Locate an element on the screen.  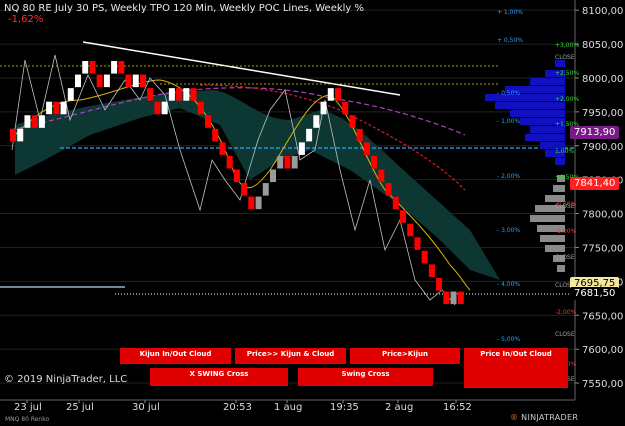
pct-level-label: - 0,50% is located at coordinates (508, 93).